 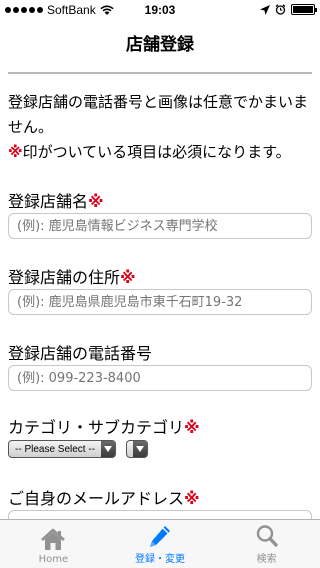 I want to click on address-input, so click(x=160, y=302).